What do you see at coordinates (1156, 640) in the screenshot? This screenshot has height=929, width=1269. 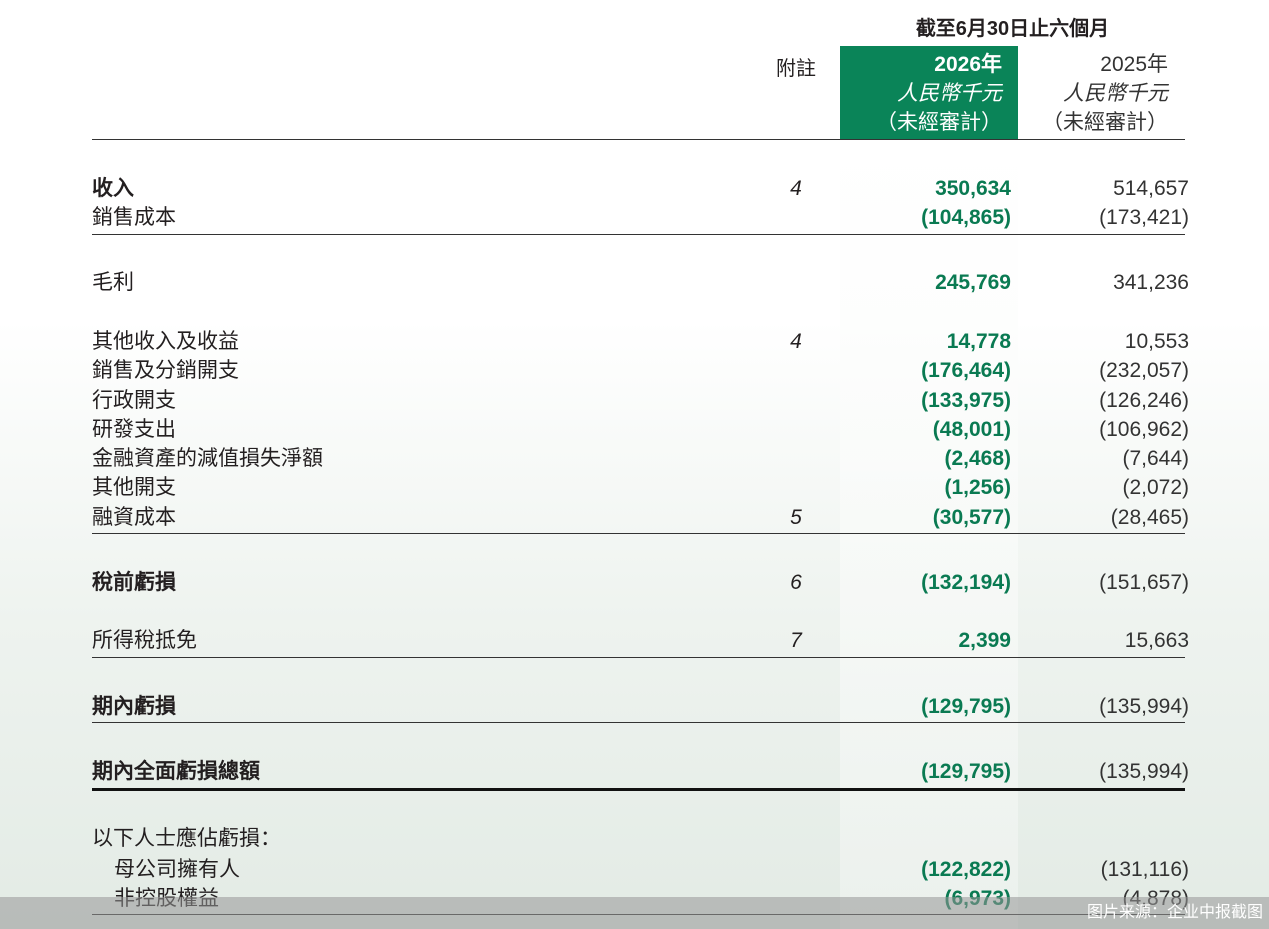 I see `row-prior-value: 15,663` at bounding box center [1156, 640].